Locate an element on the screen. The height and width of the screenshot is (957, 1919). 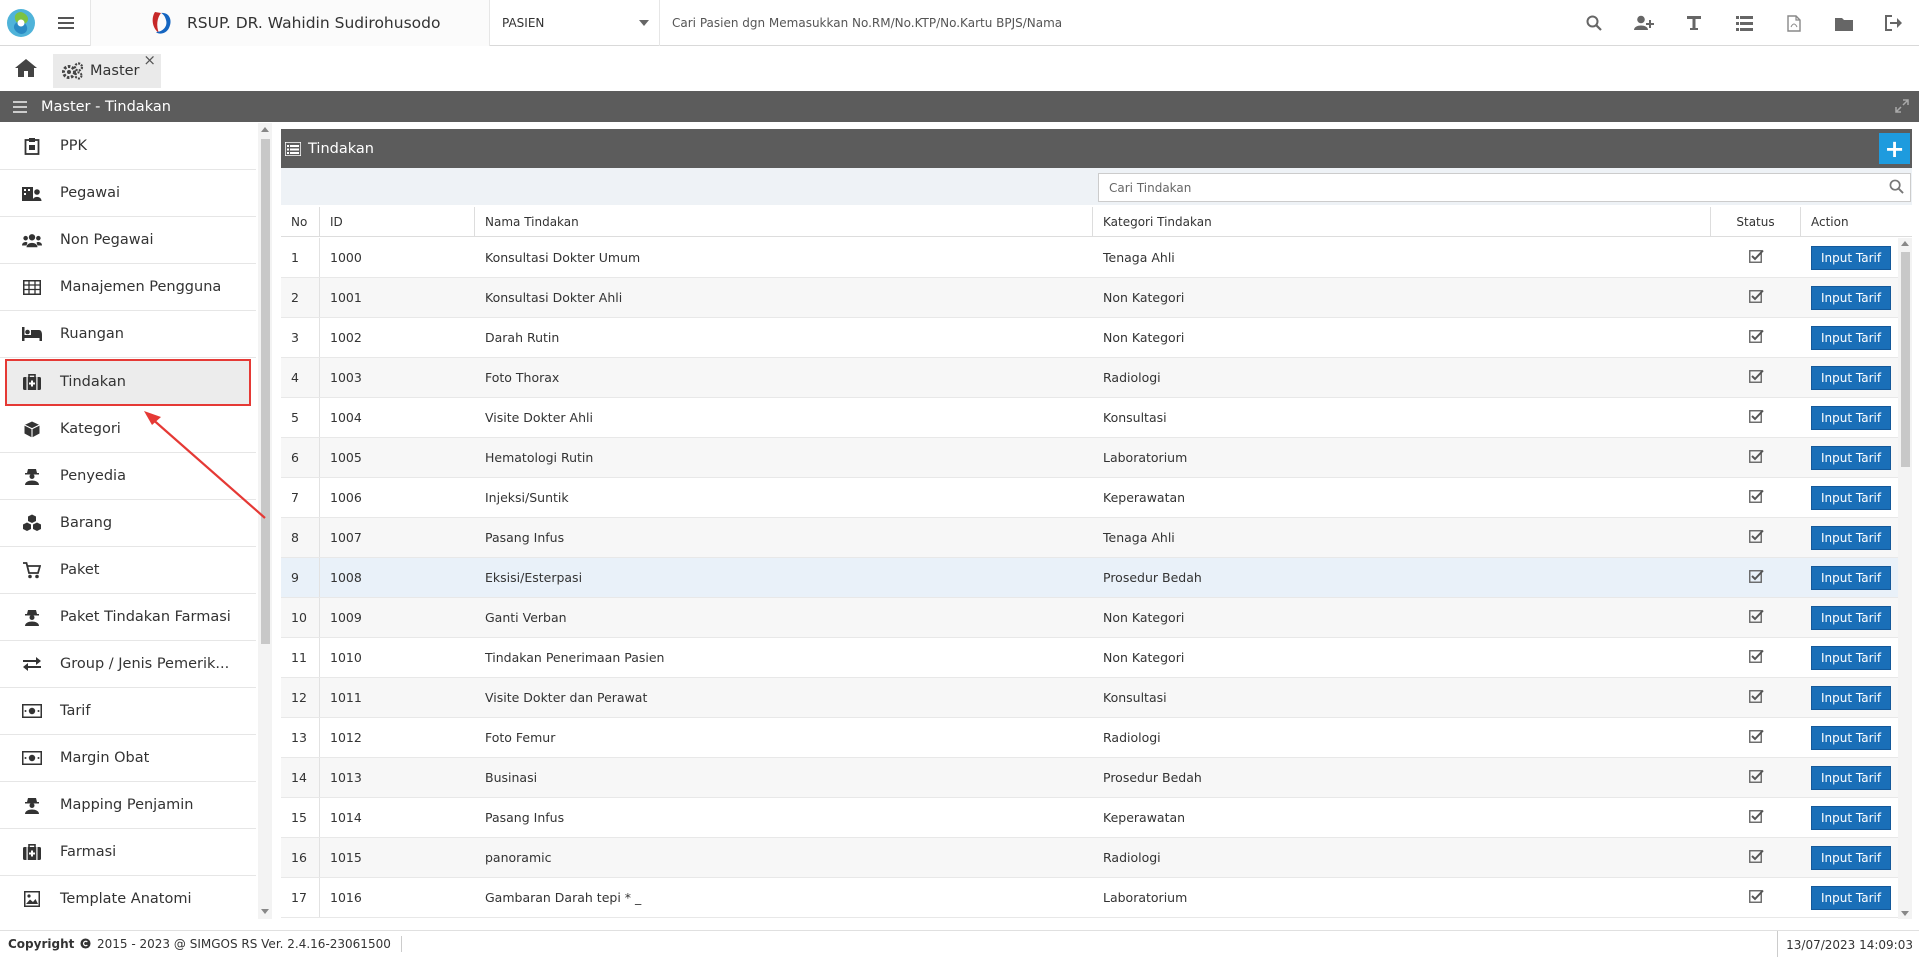
sidebar-item-template-anatomi: Template Anatomi is located at coordinates (128, 897).